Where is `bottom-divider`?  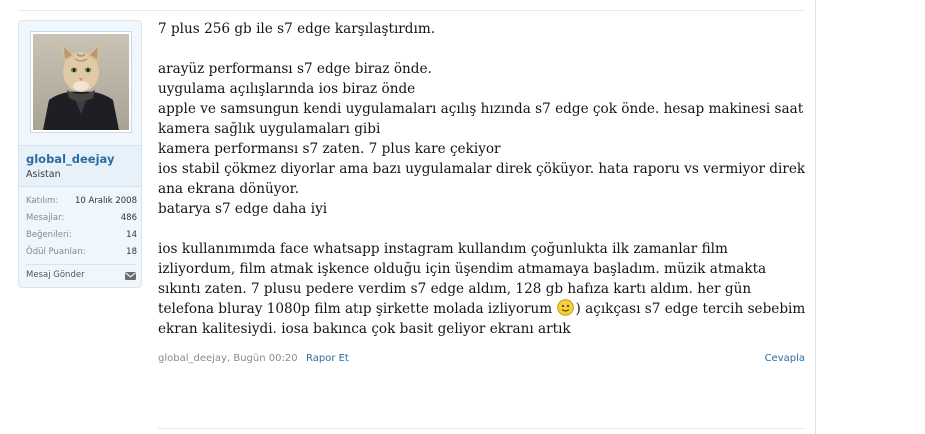 bottom-divider is located at coordinates (481, 428).